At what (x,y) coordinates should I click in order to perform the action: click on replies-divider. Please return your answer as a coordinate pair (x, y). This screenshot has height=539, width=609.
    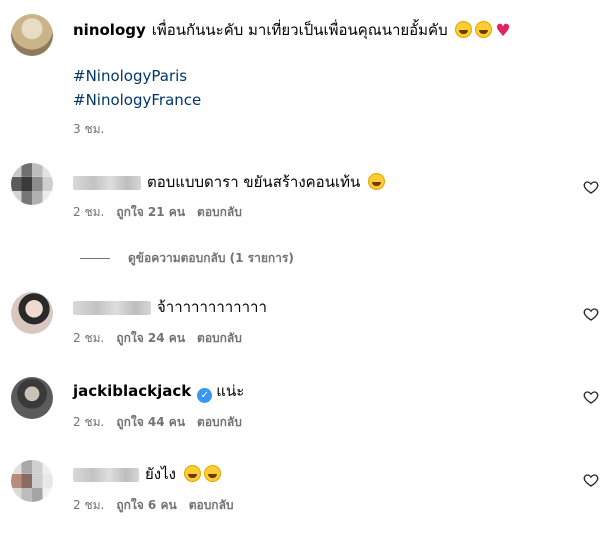
    Looking at the image, I should click on (95, 258).